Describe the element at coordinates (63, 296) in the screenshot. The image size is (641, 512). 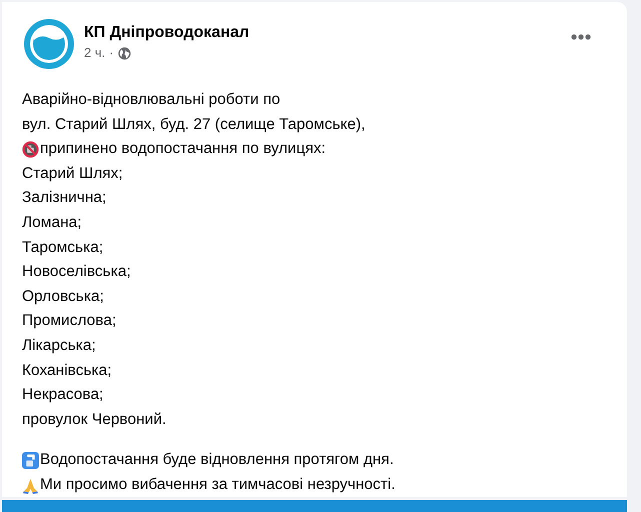
I see `street-name: Орловська;` at that location.